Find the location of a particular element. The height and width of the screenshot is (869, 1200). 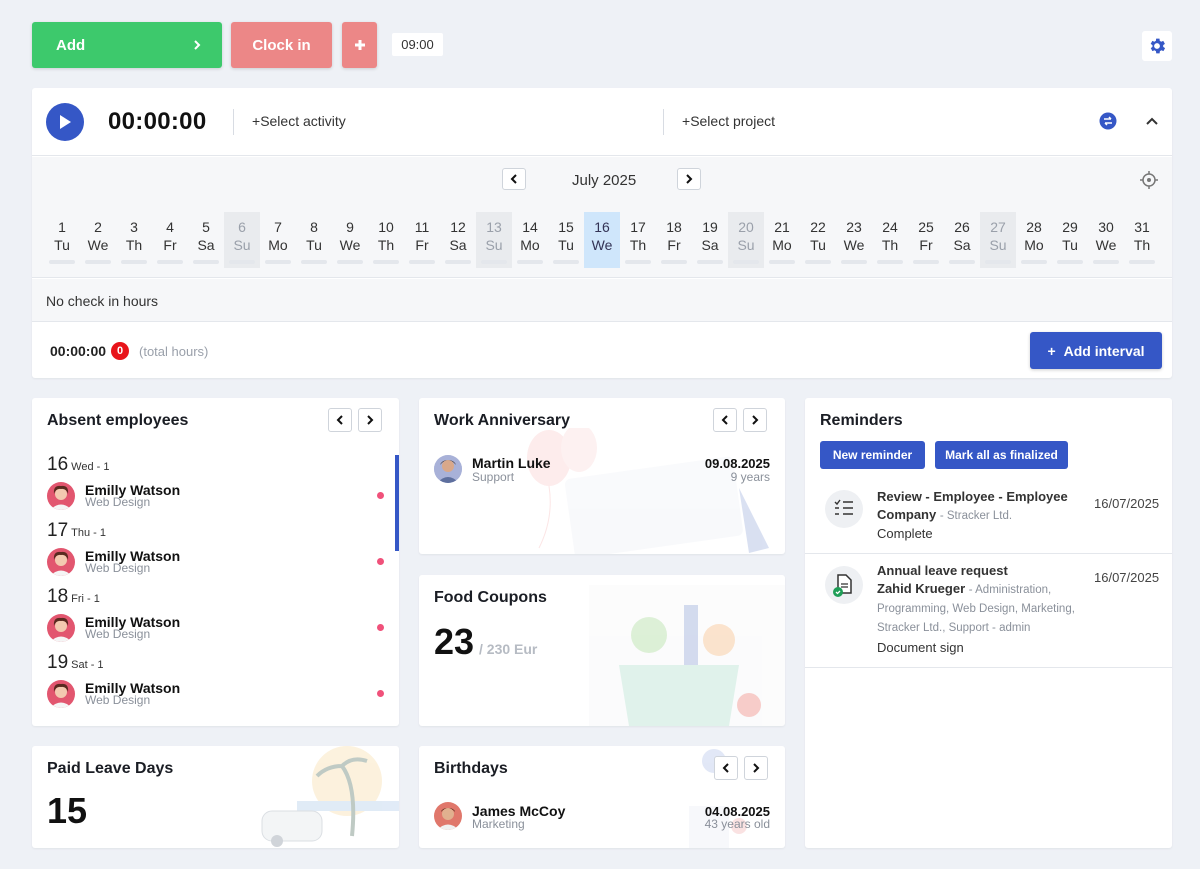

calendar-day: 17 Th is located at coordinates (638, 240).